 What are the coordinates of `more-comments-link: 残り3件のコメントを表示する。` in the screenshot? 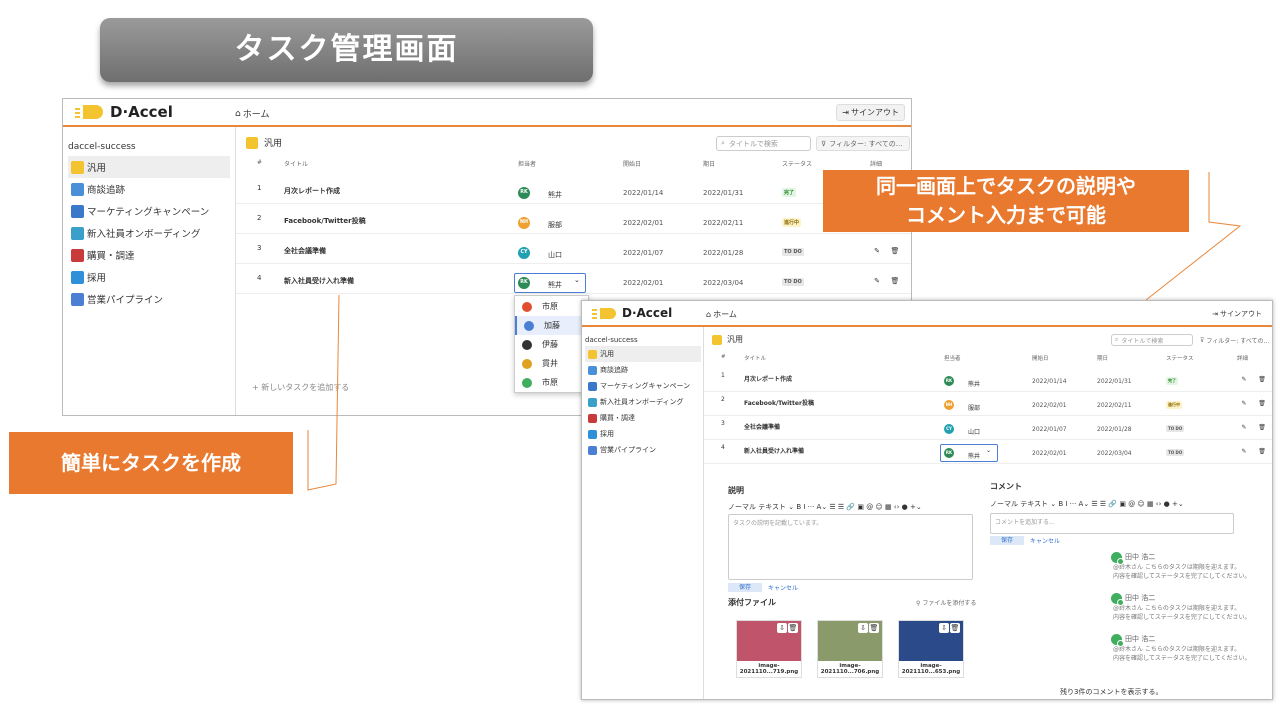 It's located at (1111, 692).